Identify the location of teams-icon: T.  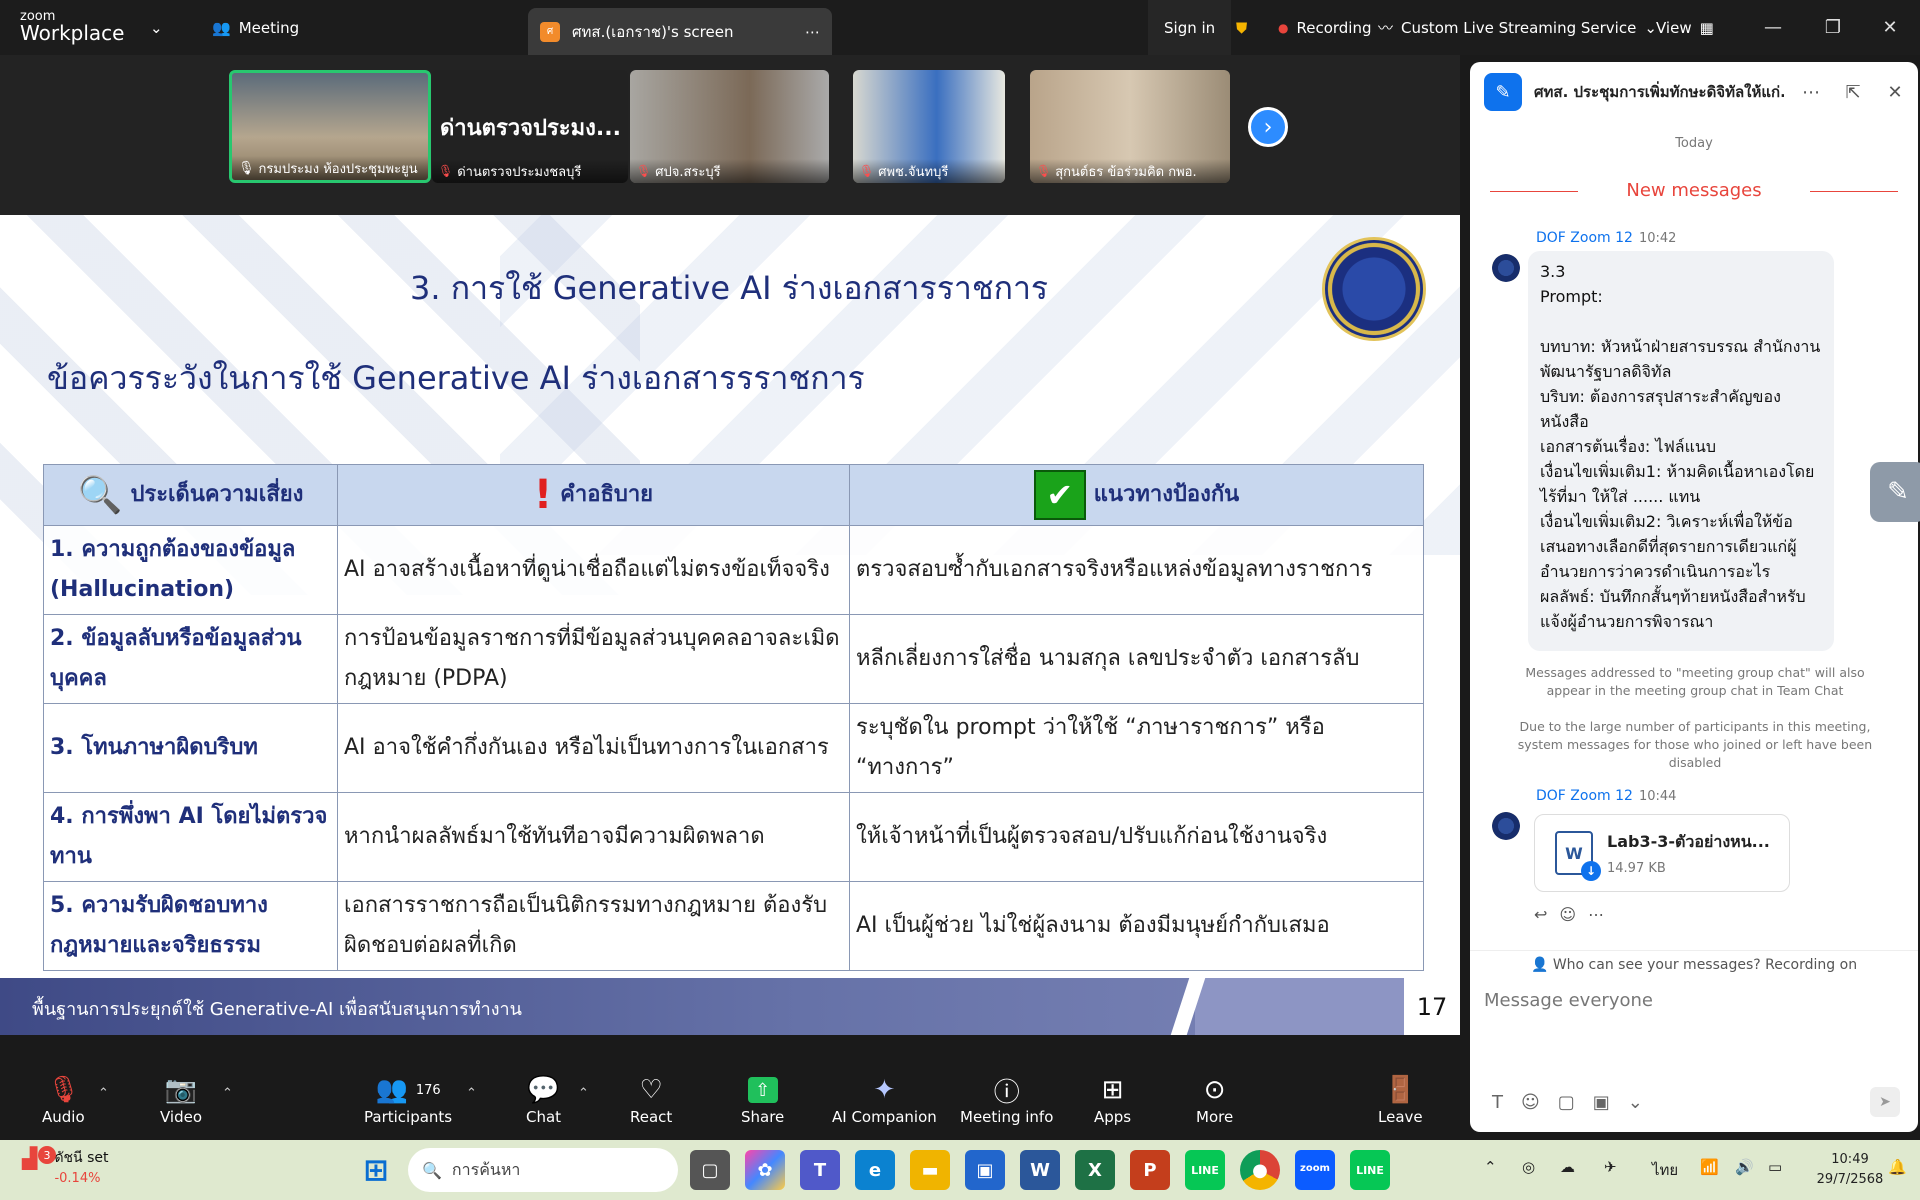
(820, 1170).